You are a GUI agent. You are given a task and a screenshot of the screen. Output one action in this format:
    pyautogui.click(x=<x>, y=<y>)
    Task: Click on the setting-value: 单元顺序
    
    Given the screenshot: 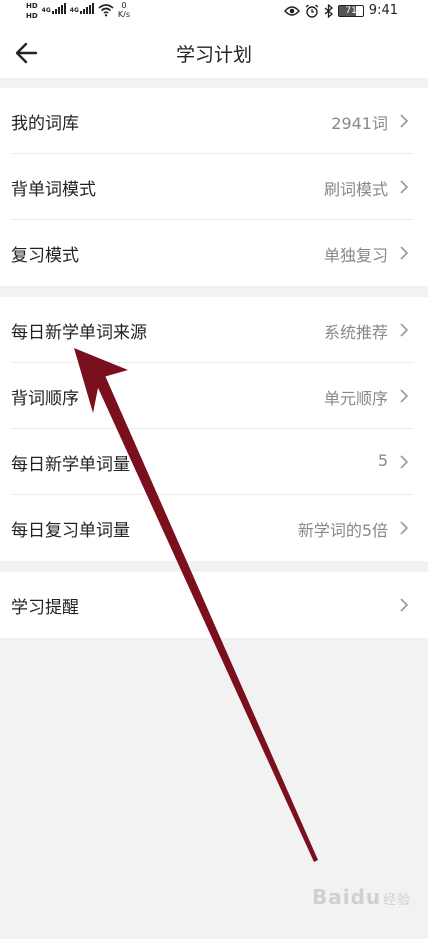 What is the action you would take?
    pyautogui.click(x=355, y=398)
    